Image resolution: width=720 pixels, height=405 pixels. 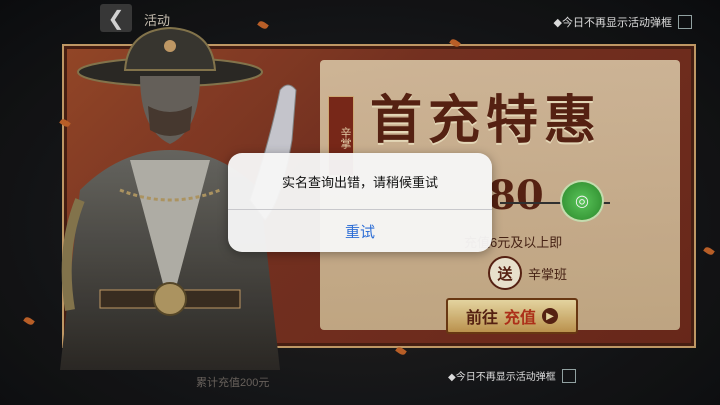 I want to click on dialog-message: 实名查询出错，请稍候重试, so click(x=359, y=182).